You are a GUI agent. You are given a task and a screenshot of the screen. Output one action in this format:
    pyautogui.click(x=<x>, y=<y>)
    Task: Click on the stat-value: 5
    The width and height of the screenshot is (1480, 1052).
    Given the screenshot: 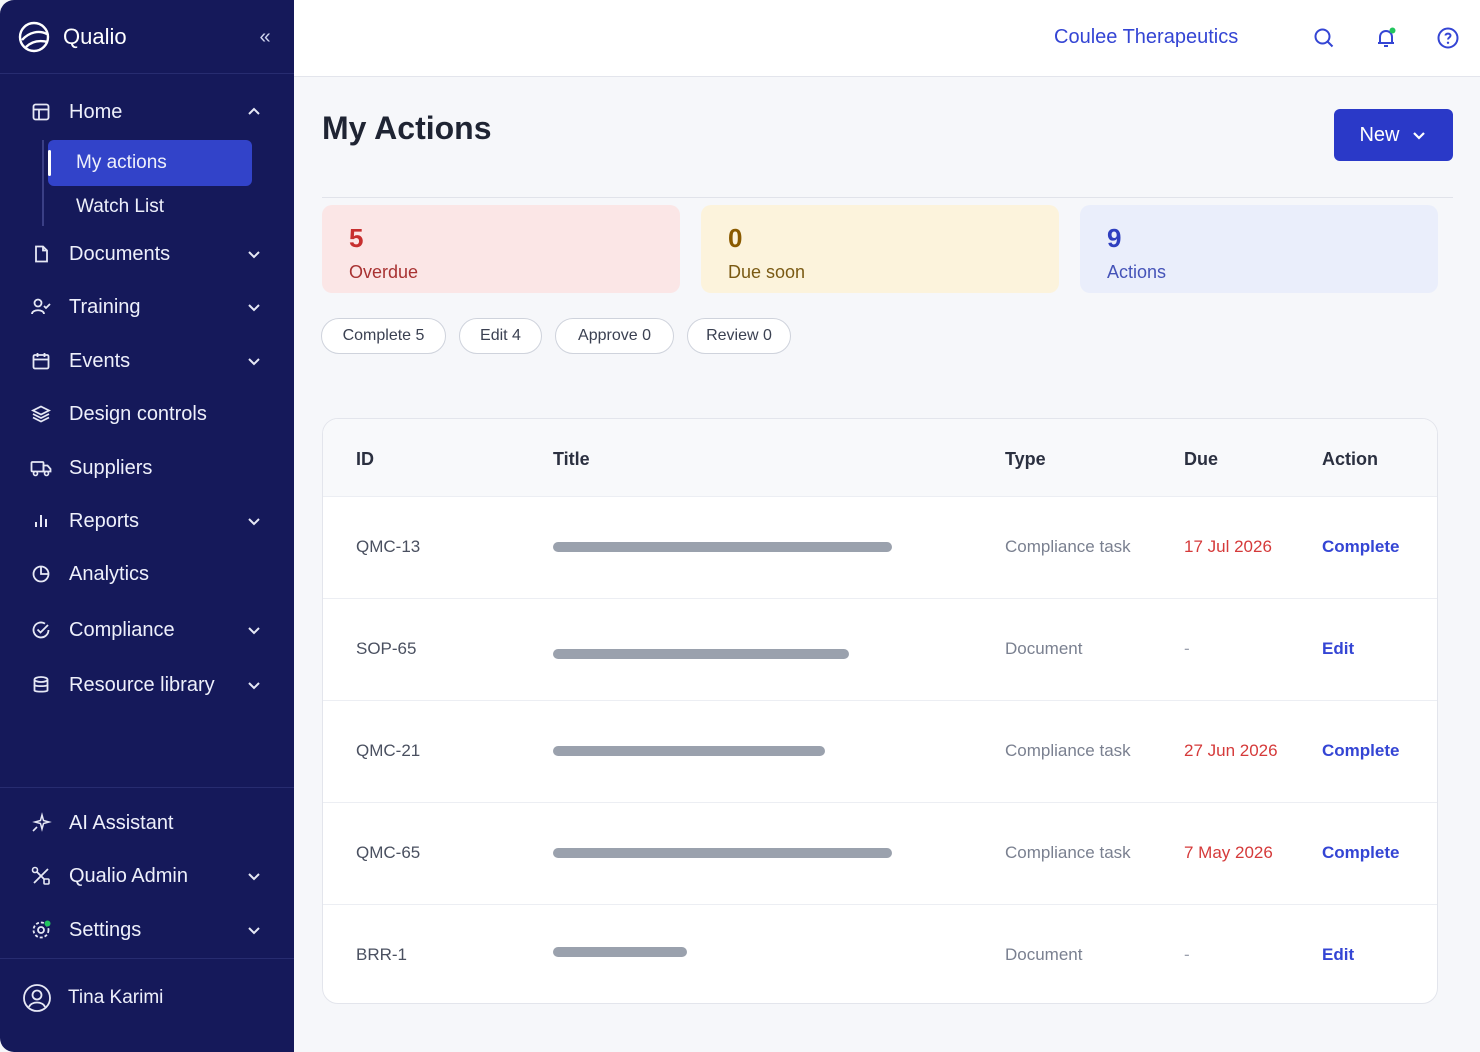 What is the action you would take?
    pyautogui.click(x=356, y=238)
    